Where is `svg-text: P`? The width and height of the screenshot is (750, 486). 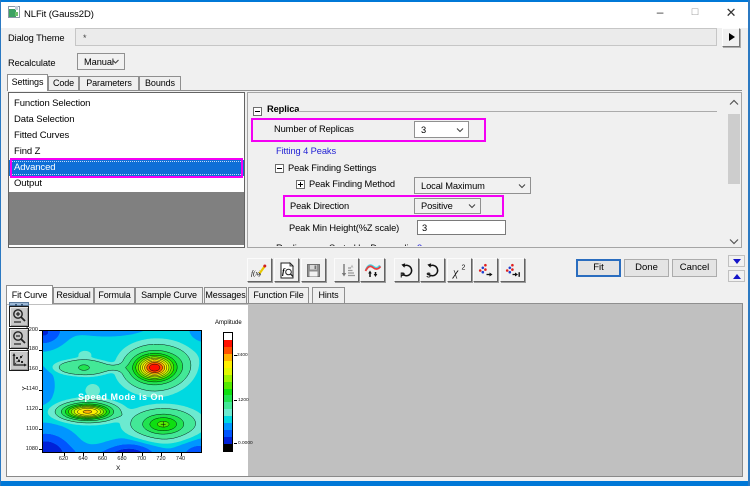 svg-text: P is located at coordinates (402, 276).